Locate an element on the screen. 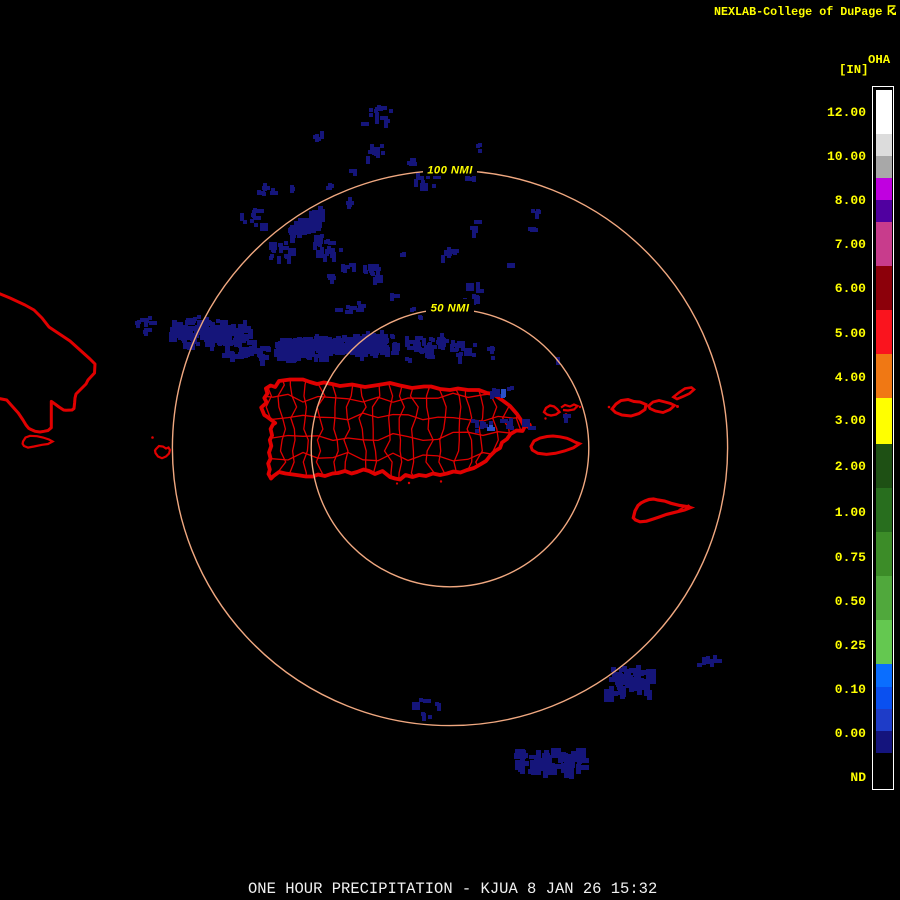 The image size is (900, 900). svg-text: 50 NMI is located at coordinates (450, 309).